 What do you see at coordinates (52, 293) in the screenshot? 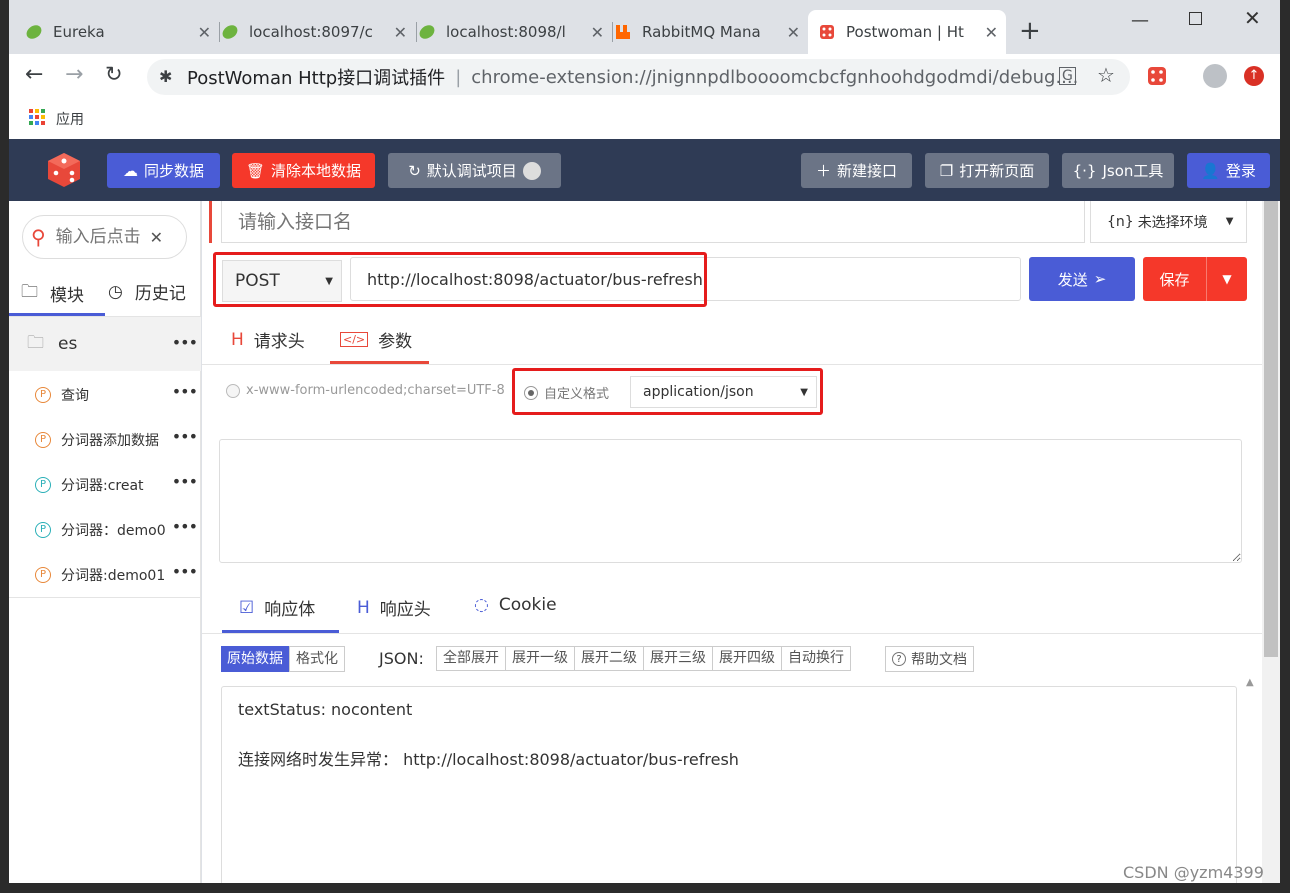
I see `tab-modules: 🗀 模块` at bounding box center [52, 293].